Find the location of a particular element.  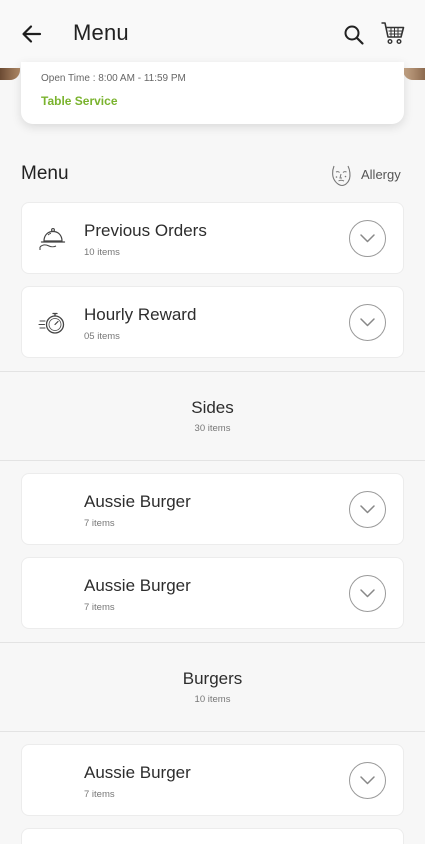

category-title: Sides is located at coordinates (212, 407).